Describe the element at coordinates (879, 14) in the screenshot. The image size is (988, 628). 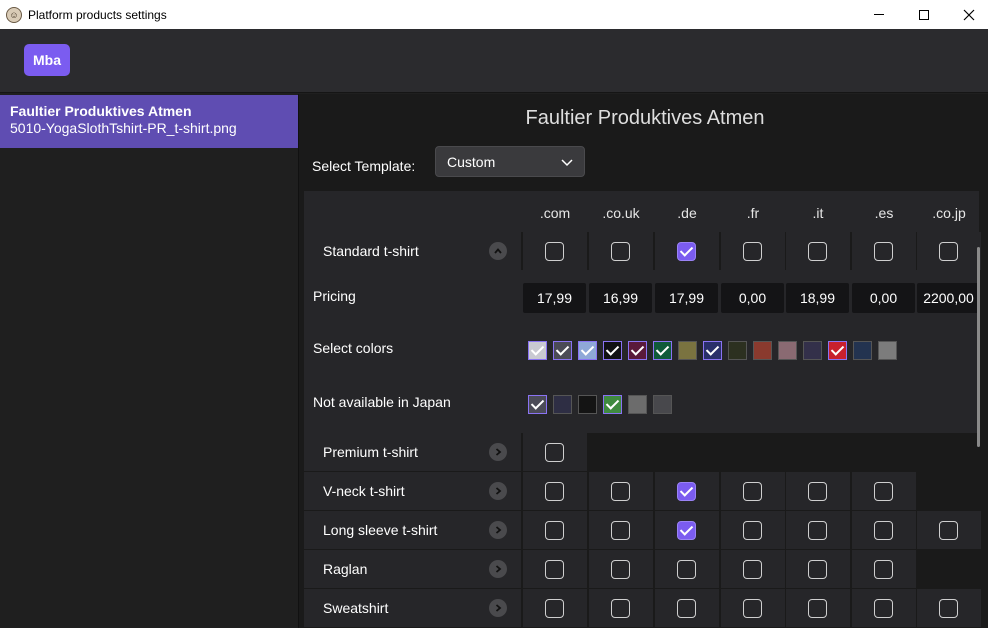
I see `minimize-button` at that location.